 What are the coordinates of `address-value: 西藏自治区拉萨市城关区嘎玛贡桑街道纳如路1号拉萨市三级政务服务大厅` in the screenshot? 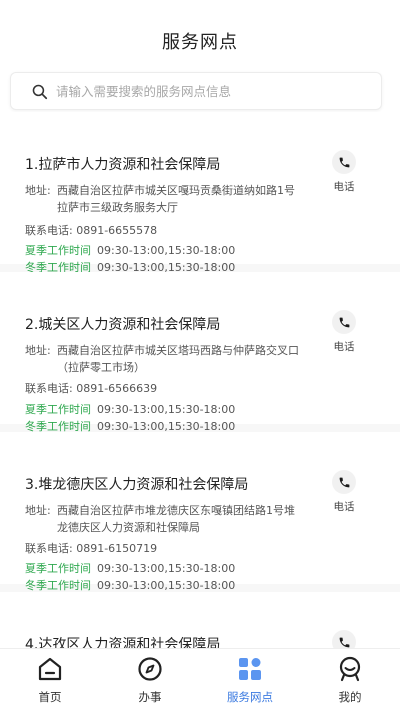 It's located at (176, 199).